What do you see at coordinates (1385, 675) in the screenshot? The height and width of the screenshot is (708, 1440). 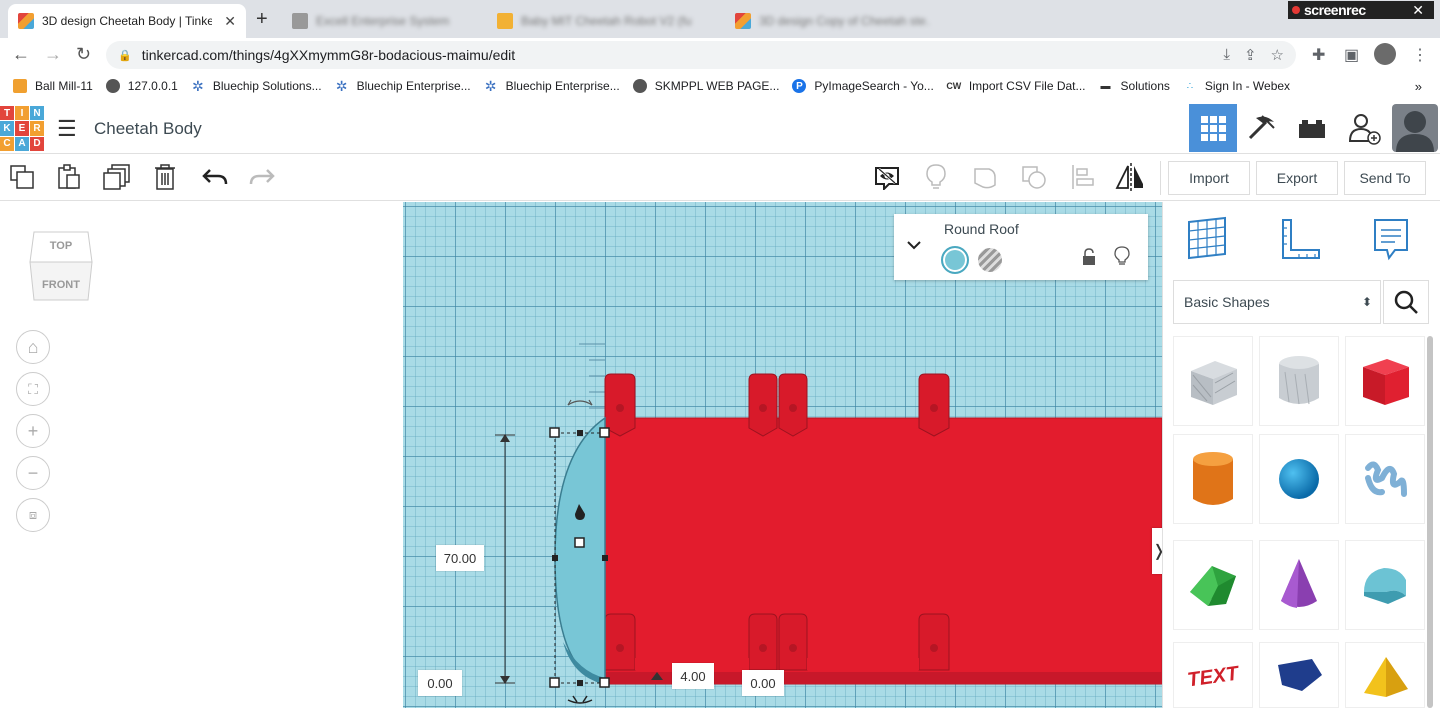 I see `shape-pyramid` at bounding box center [1385, 675].